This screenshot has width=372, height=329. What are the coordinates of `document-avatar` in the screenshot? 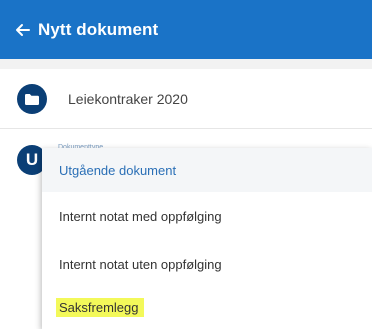 It's located at (32, 99).